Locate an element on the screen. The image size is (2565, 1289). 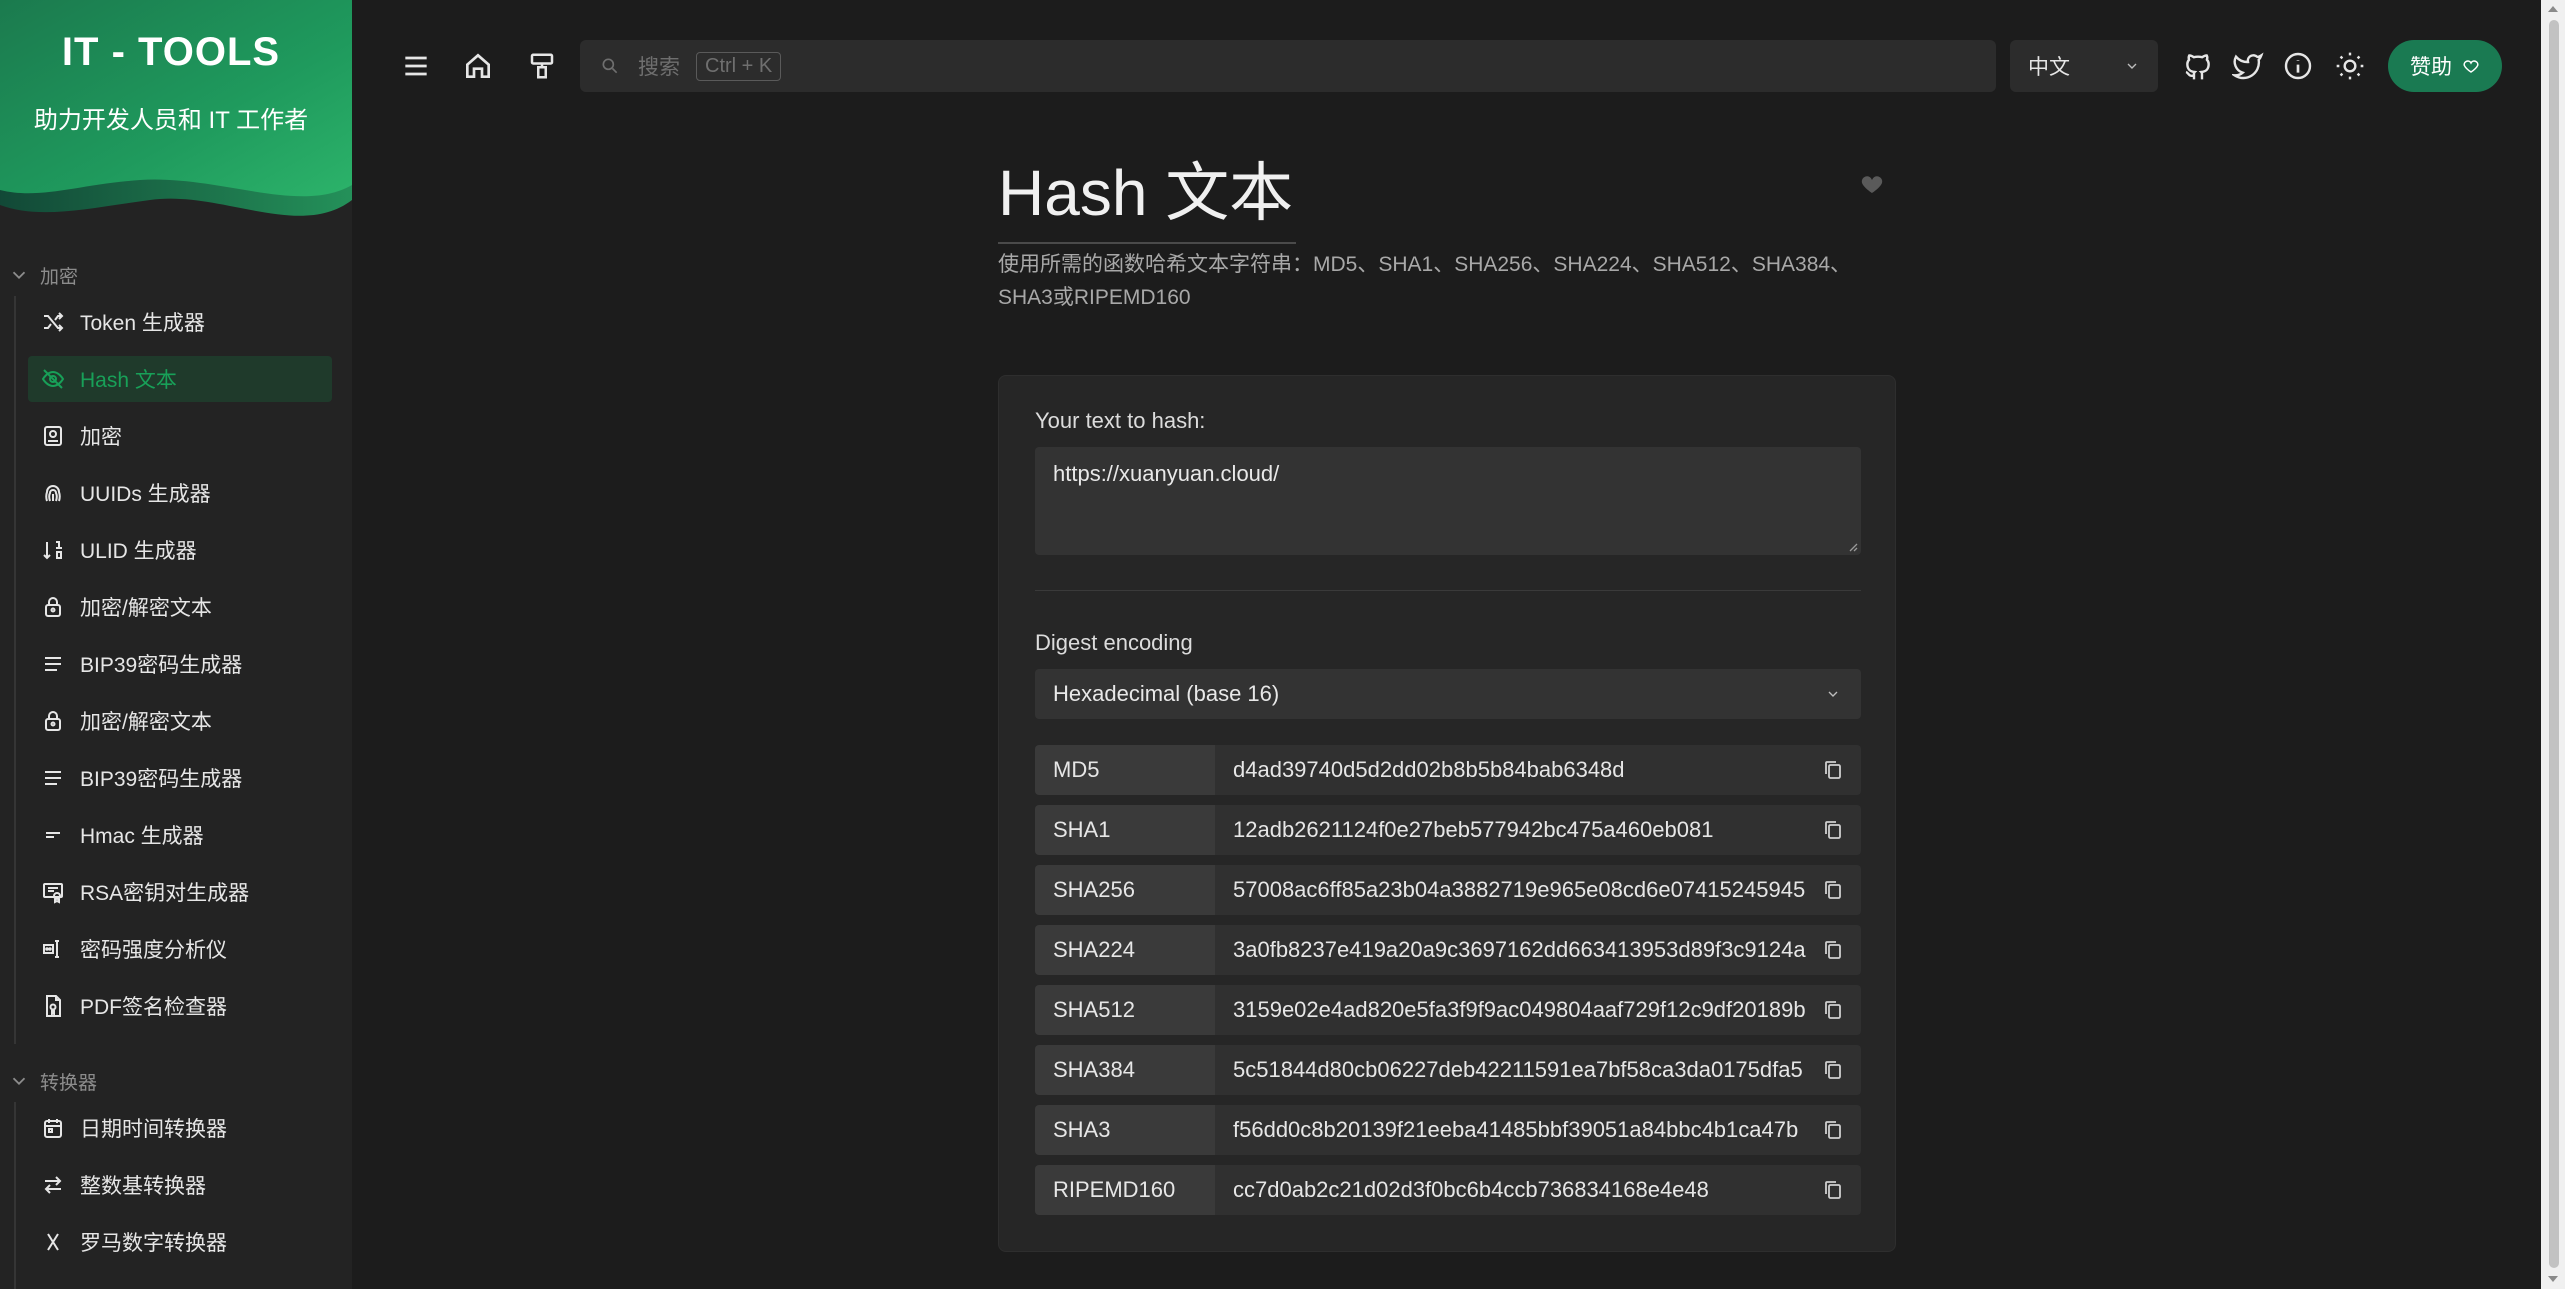
resize-handle-icon is located at coordinates (1852, 546).